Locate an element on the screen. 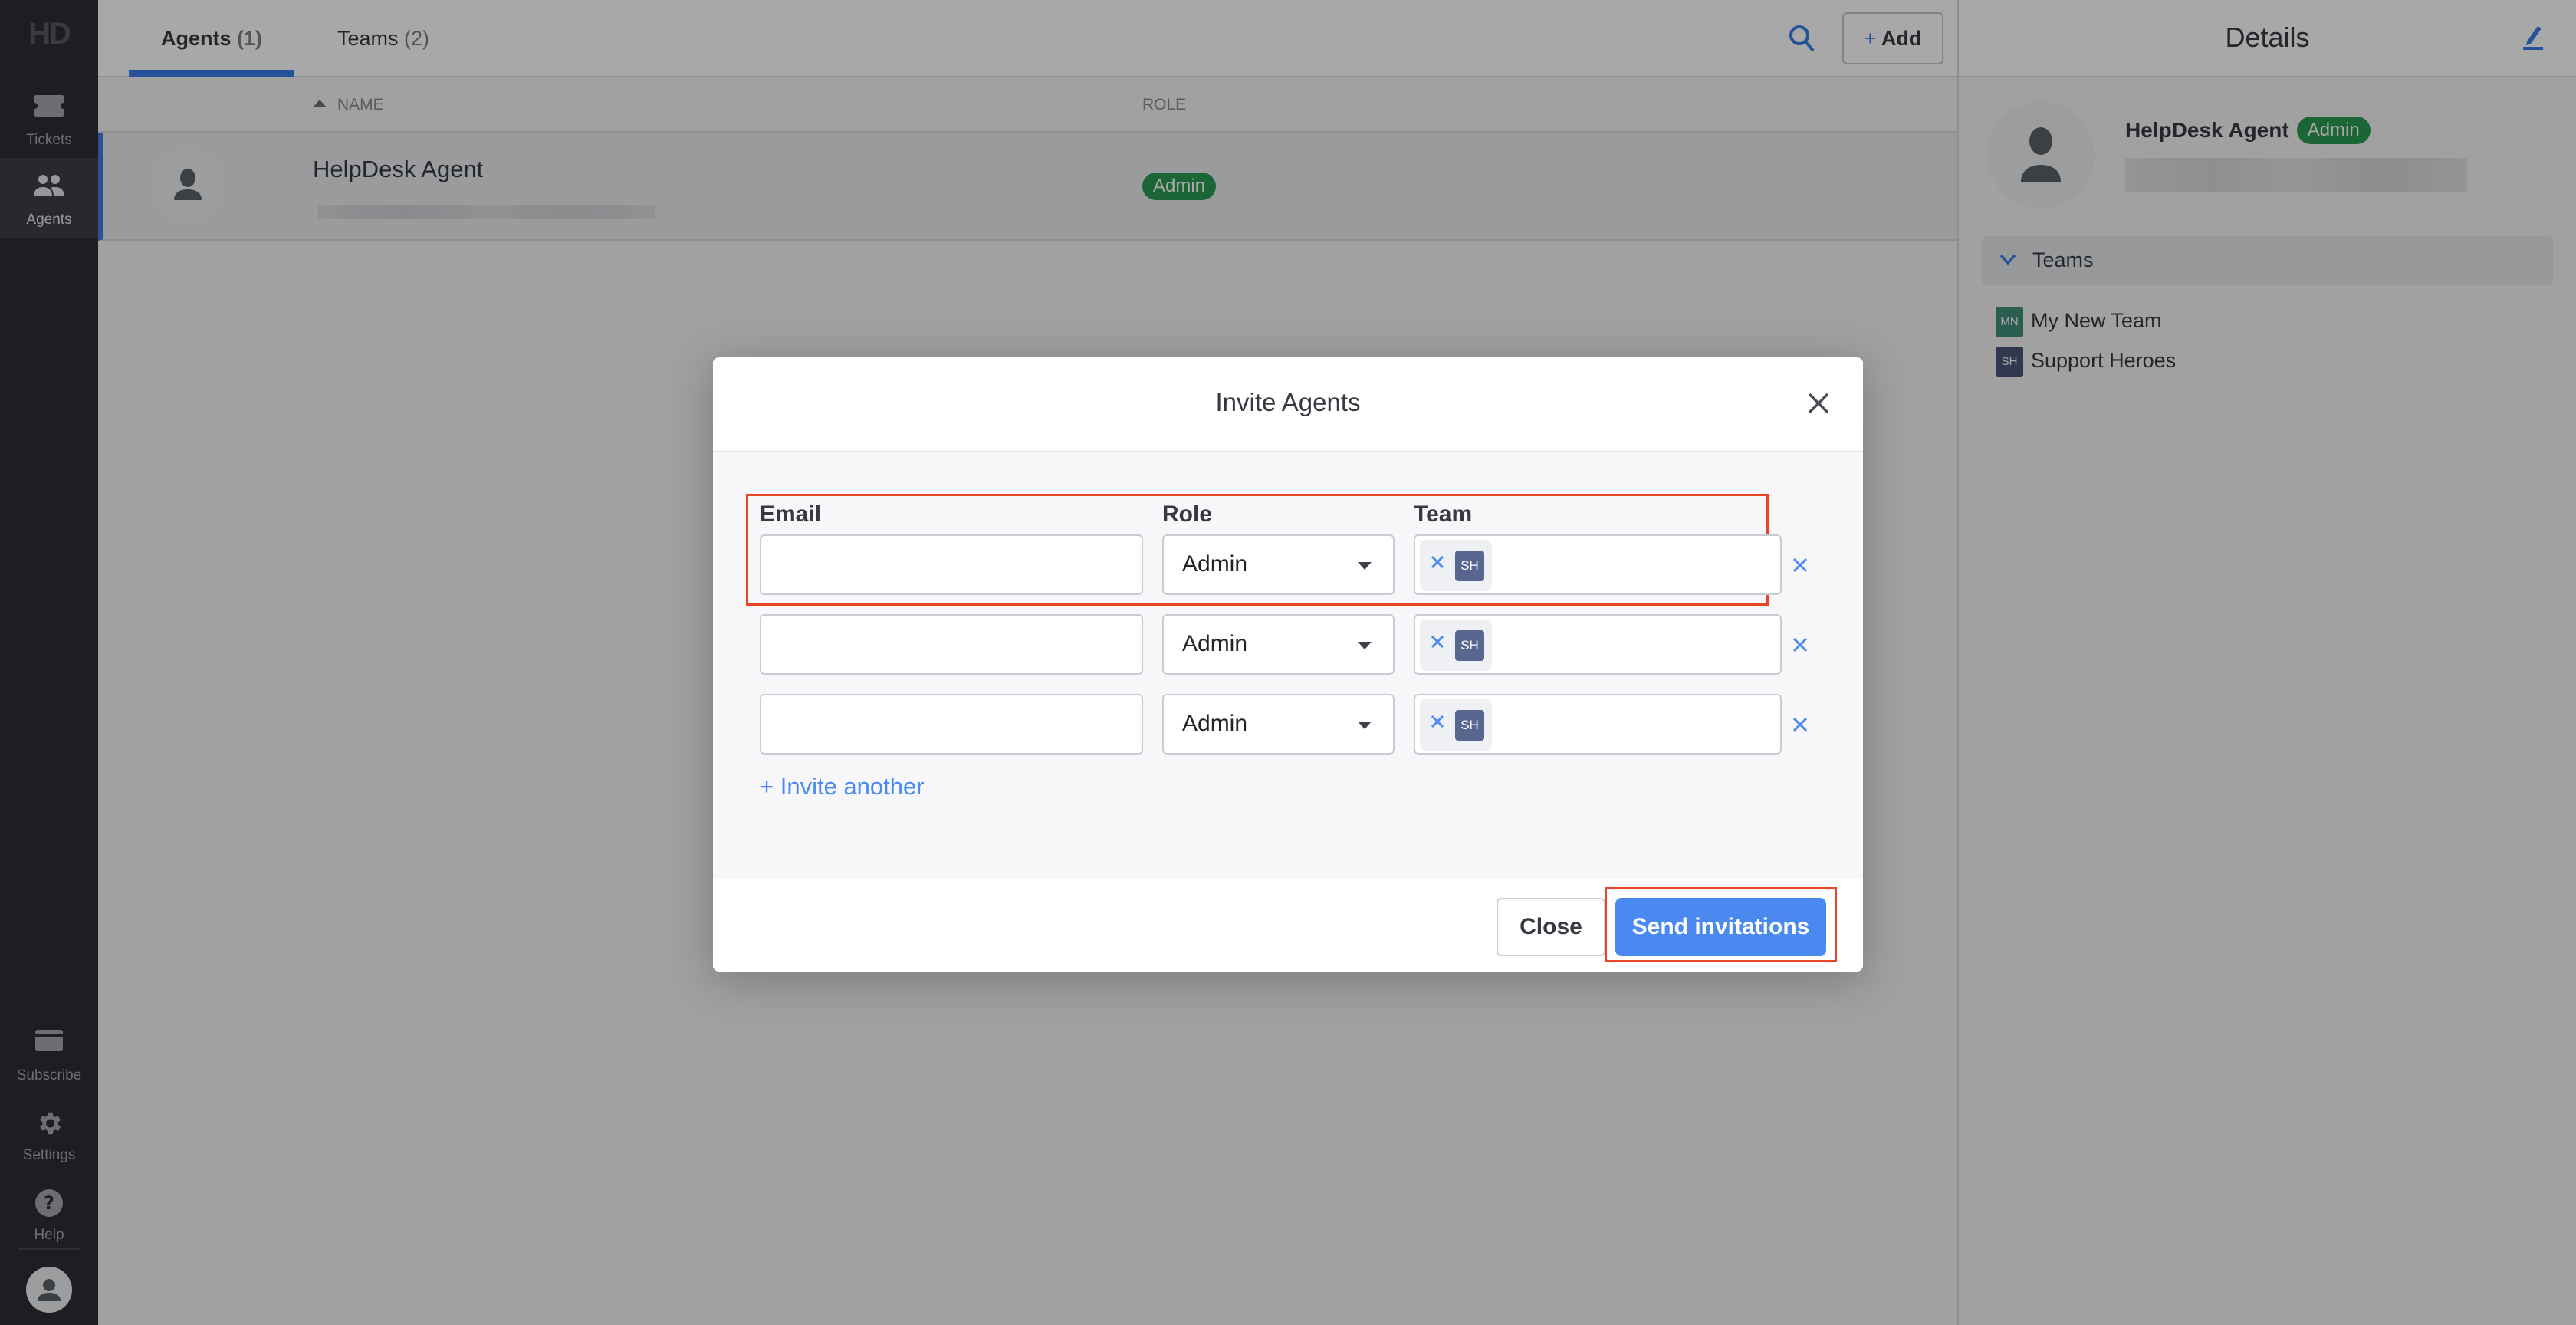  email-label: Email is located at coordinates (791, 514).